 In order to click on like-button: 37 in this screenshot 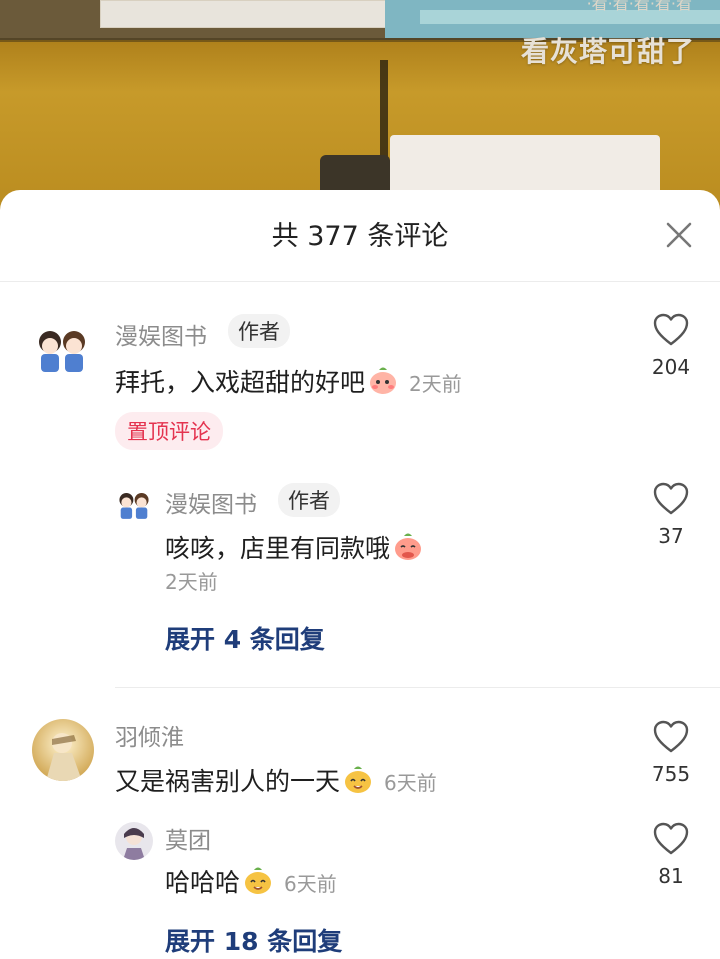, I will do `click(671, 515)`.